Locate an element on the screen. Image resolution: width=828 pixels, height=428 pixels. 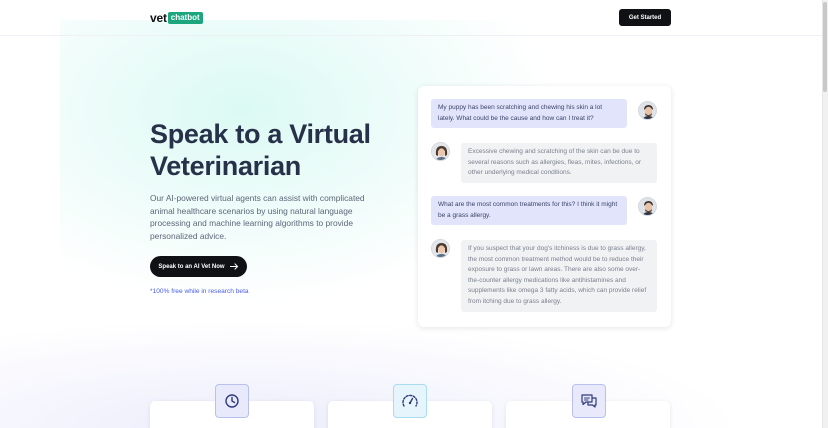
speak-to-ai-vet-button: Speak to an AI Vet Now is located at coordinates (198, 266).